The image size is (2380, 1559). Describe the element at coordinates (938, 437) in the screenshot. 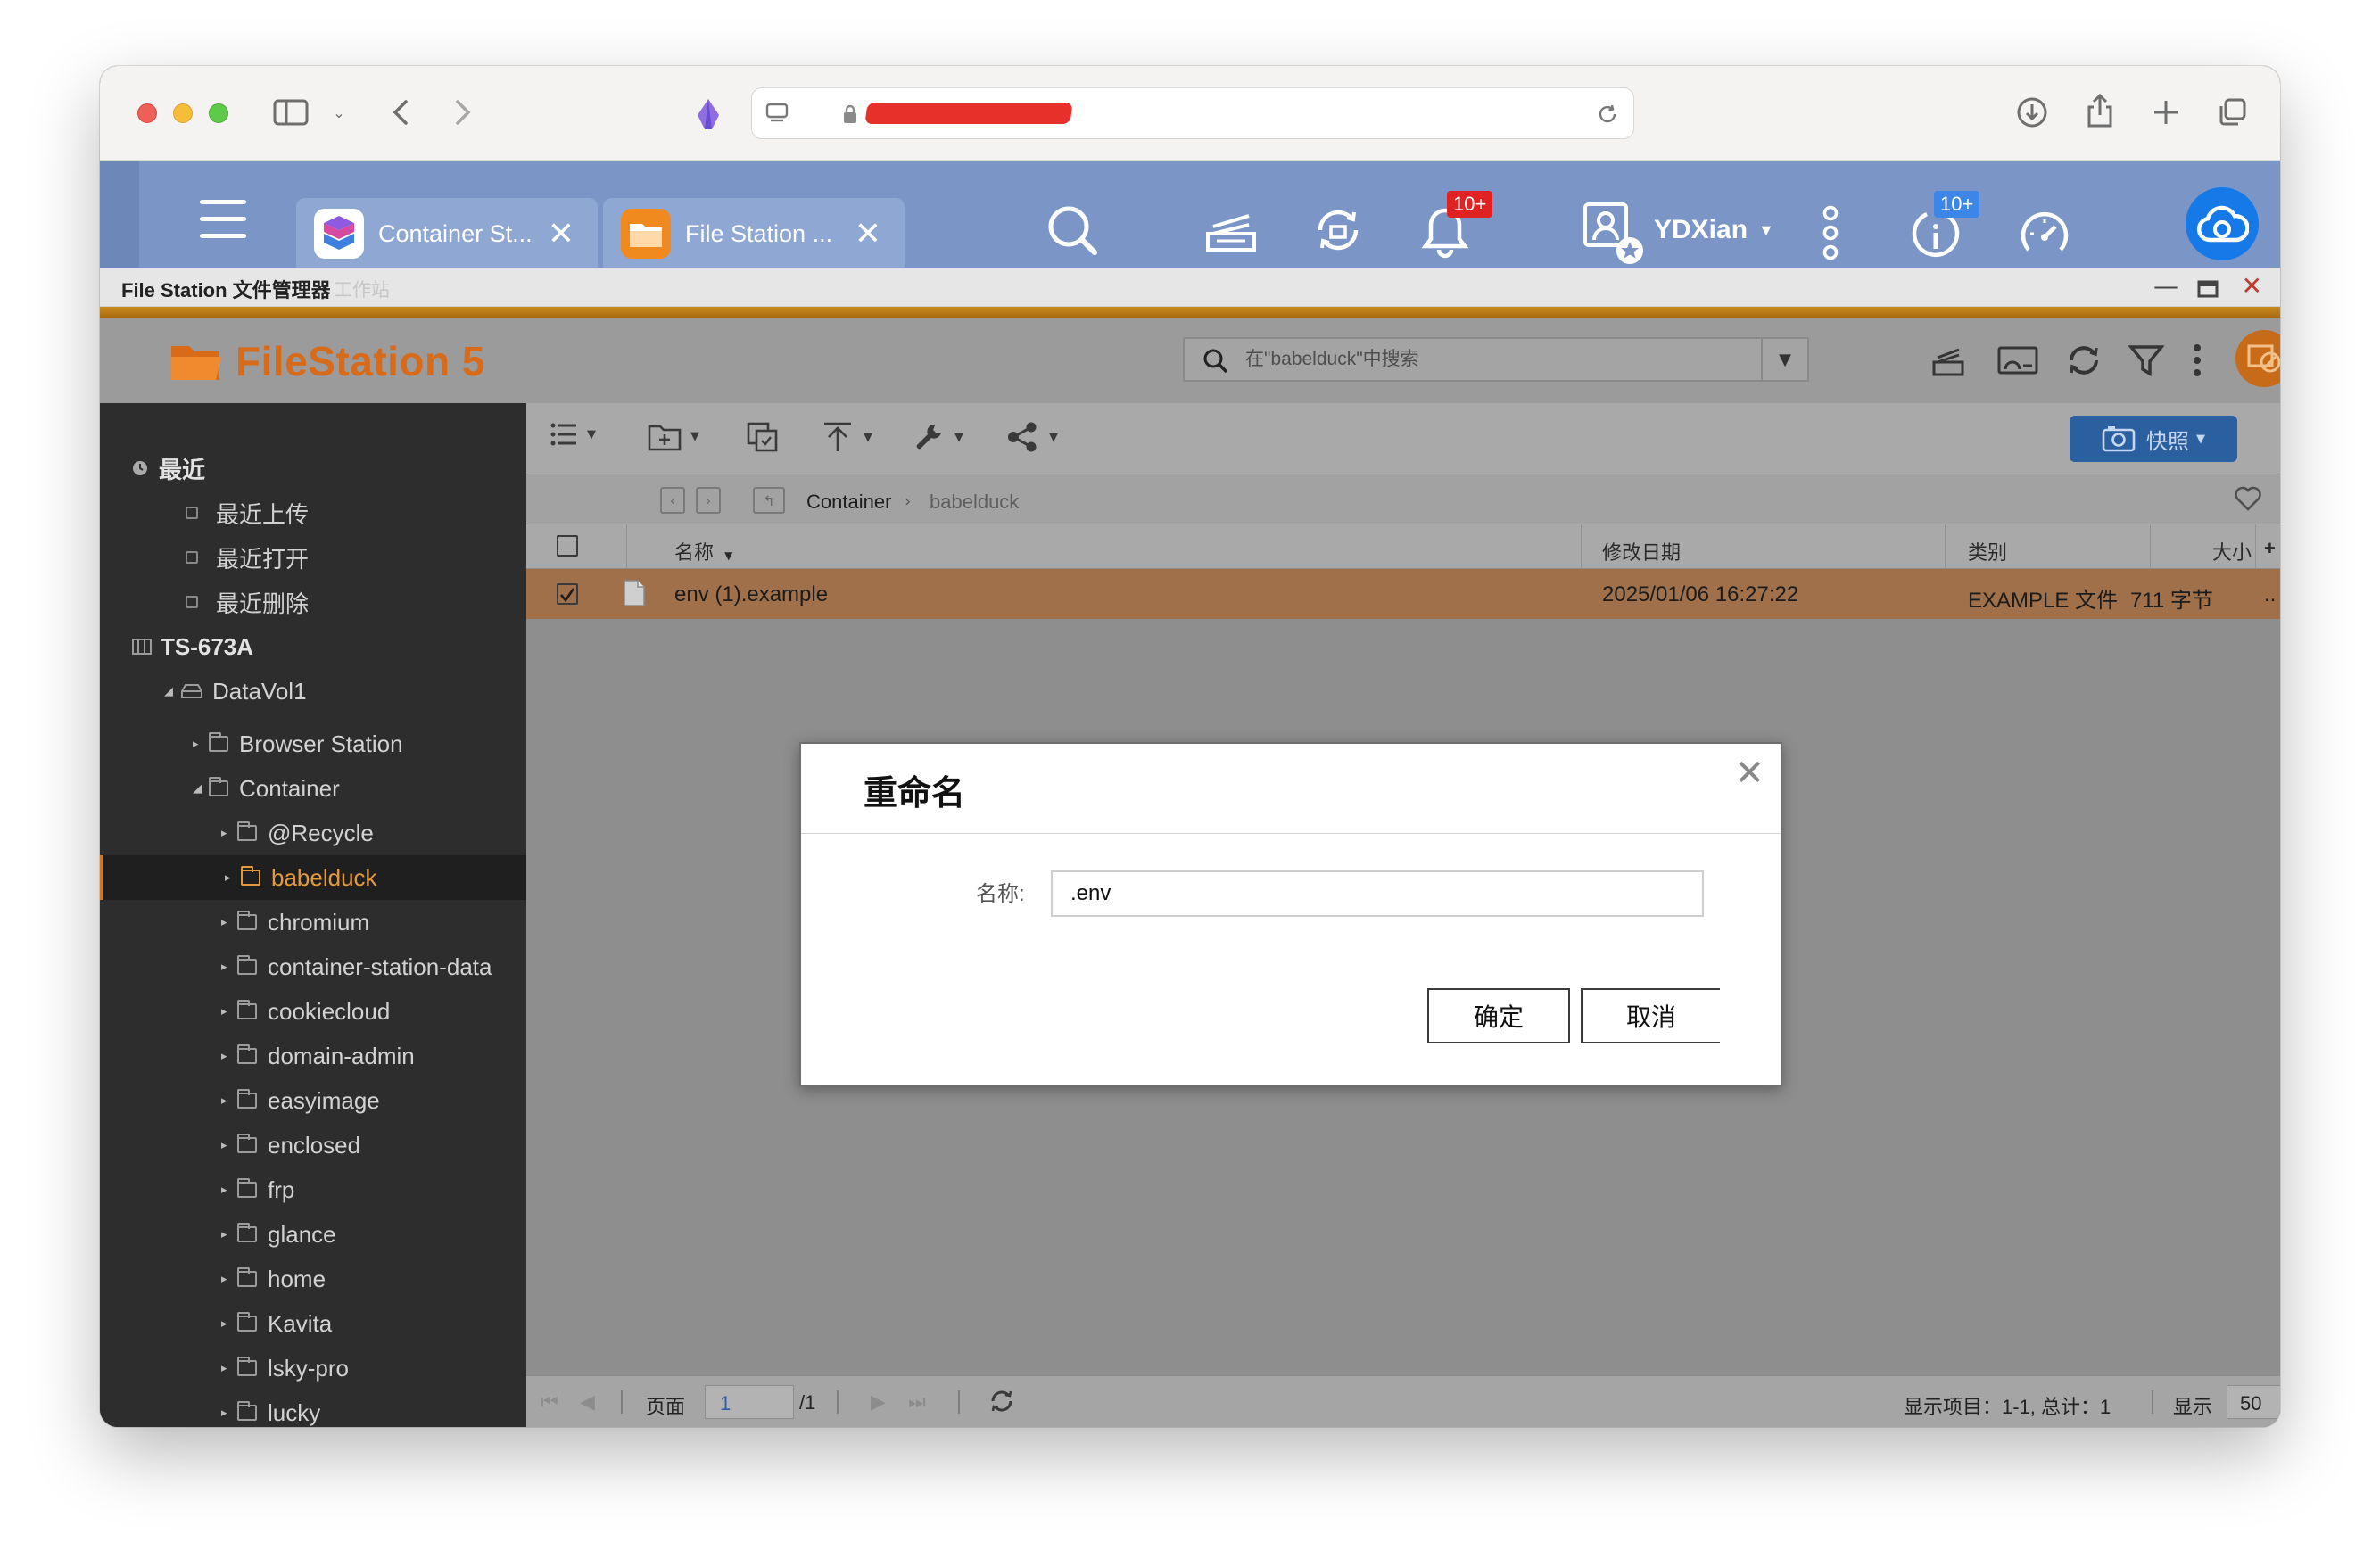

I see `tools-button: ▼` at that location.